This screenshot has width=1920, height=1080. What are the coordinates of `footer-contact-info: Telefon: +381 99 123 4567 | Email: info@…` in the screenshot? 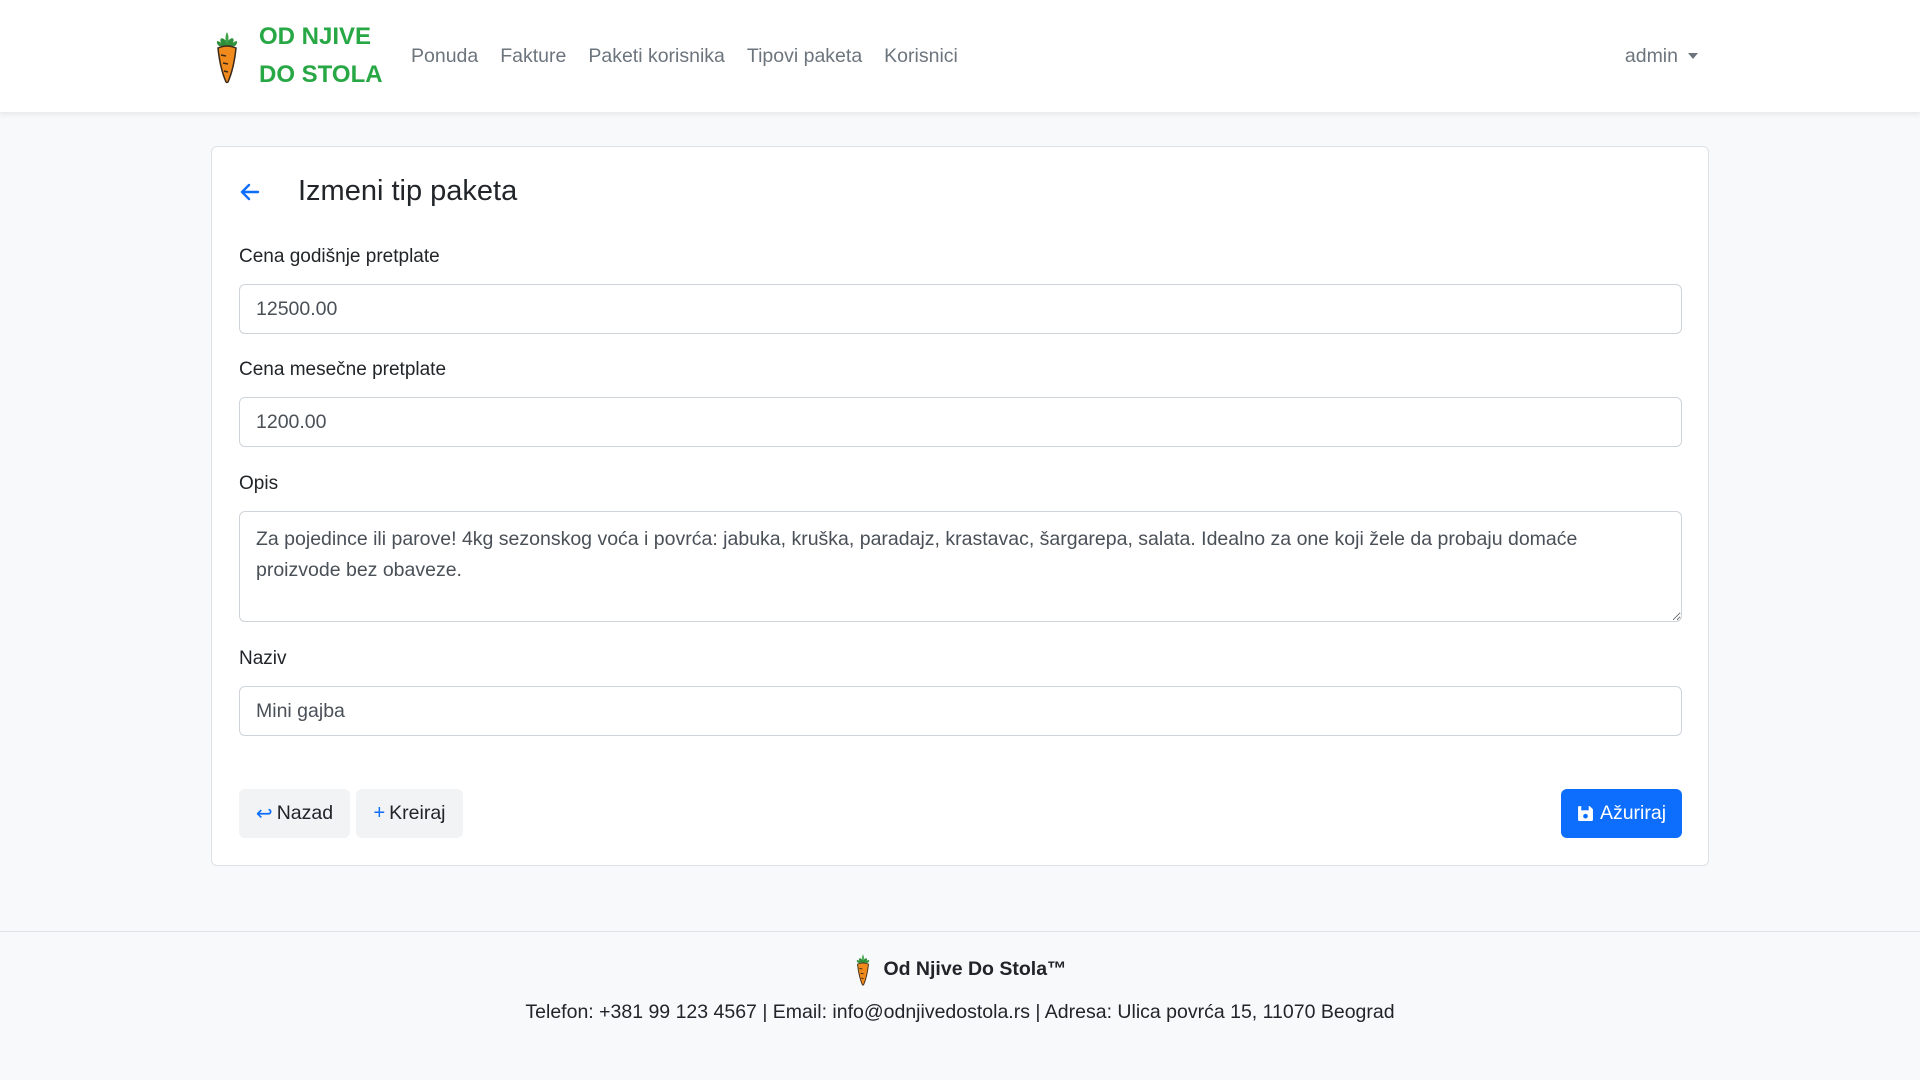 It's located at (960, 1012).